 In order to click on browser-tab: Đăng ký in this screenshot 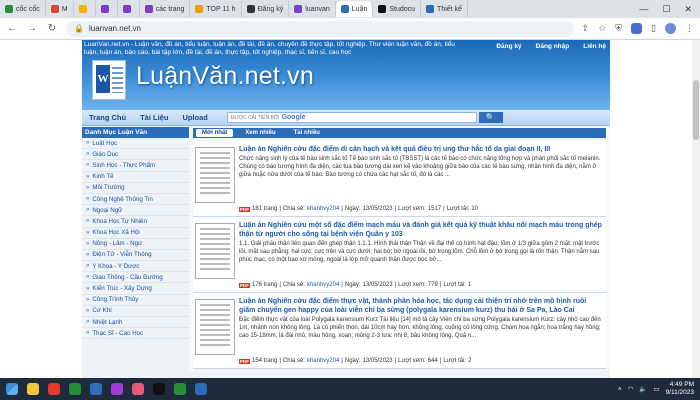, I will do `click(266, 9)`.